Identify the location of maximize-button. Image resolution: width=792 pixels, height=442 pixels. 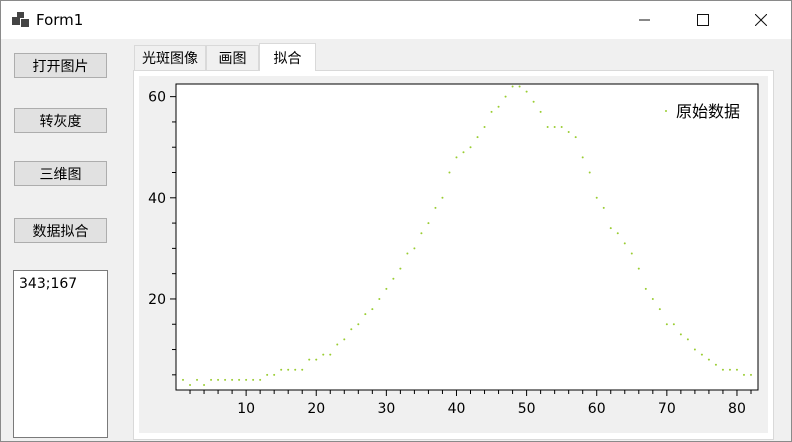
(703, 20).